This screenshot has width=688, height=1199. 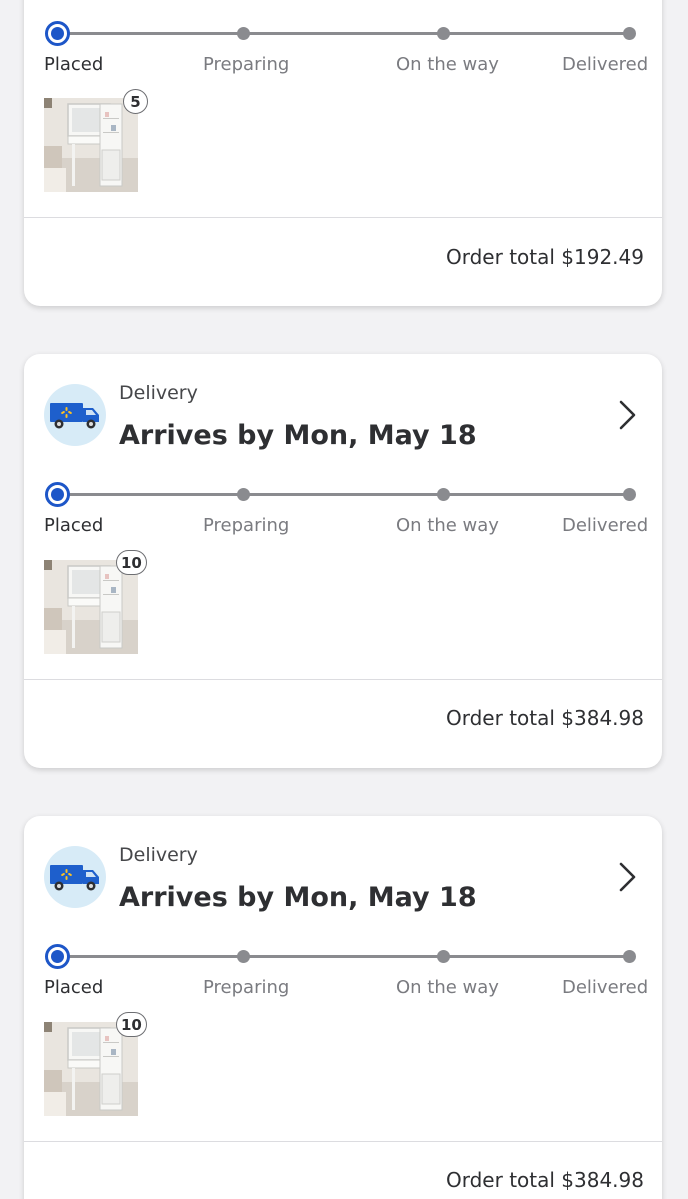 What do you see at coordinates (135, 101) in the screenshot?
I see `item-count-badge: 5` at bounding box center [135, 101].